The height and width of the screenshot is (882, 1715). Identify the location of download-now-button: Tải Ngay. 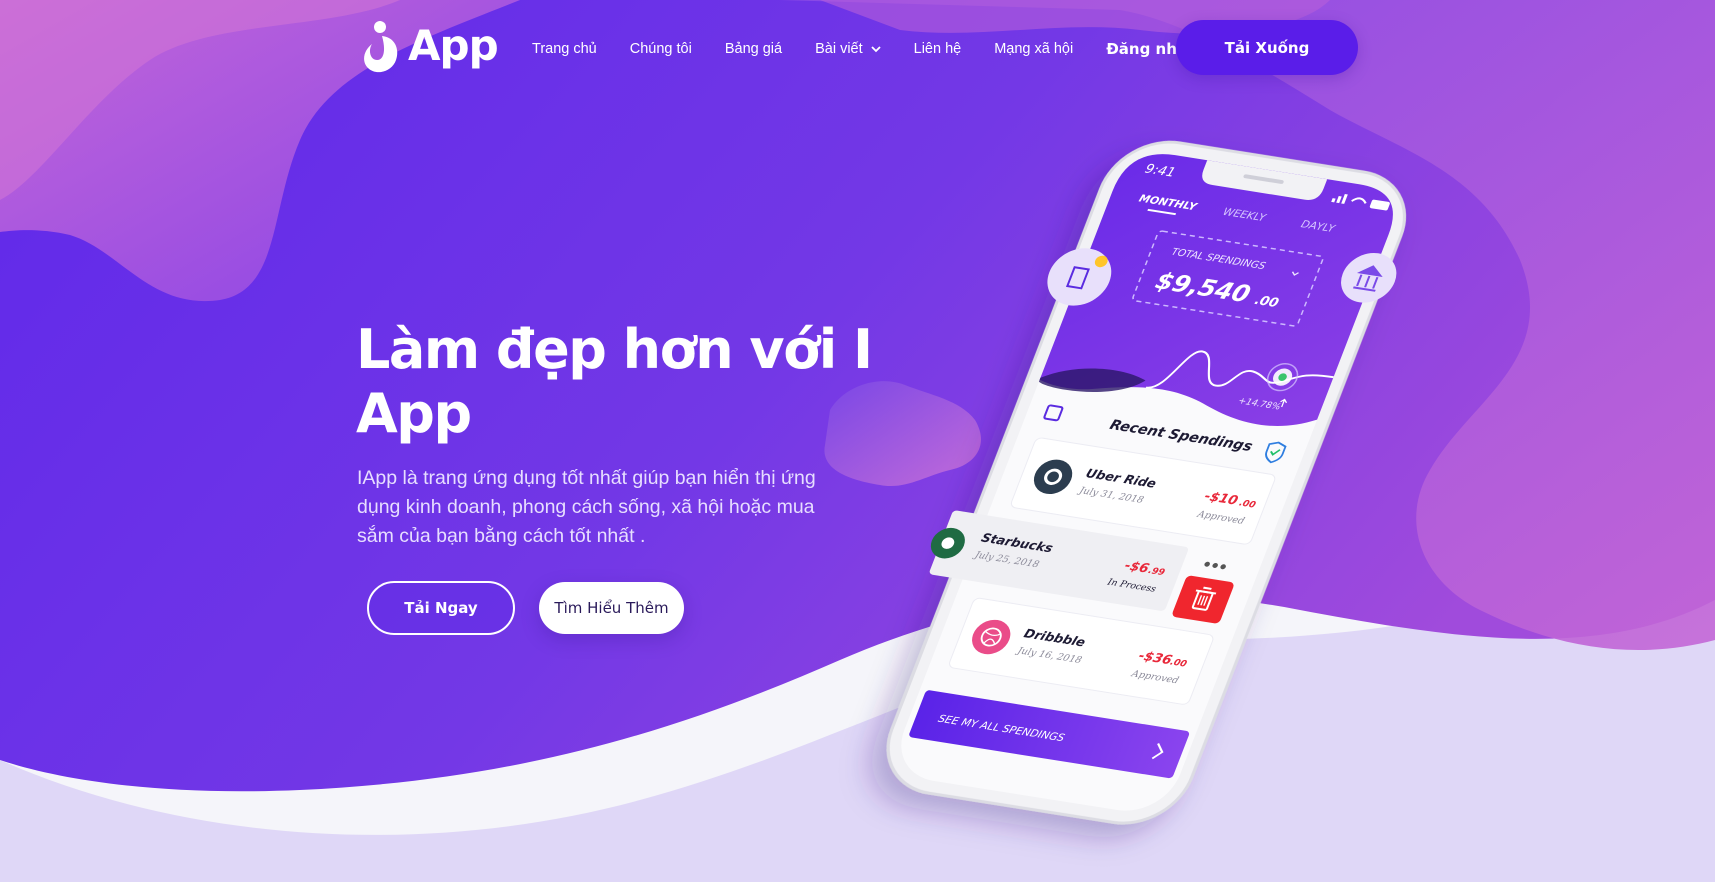
(441, 608).